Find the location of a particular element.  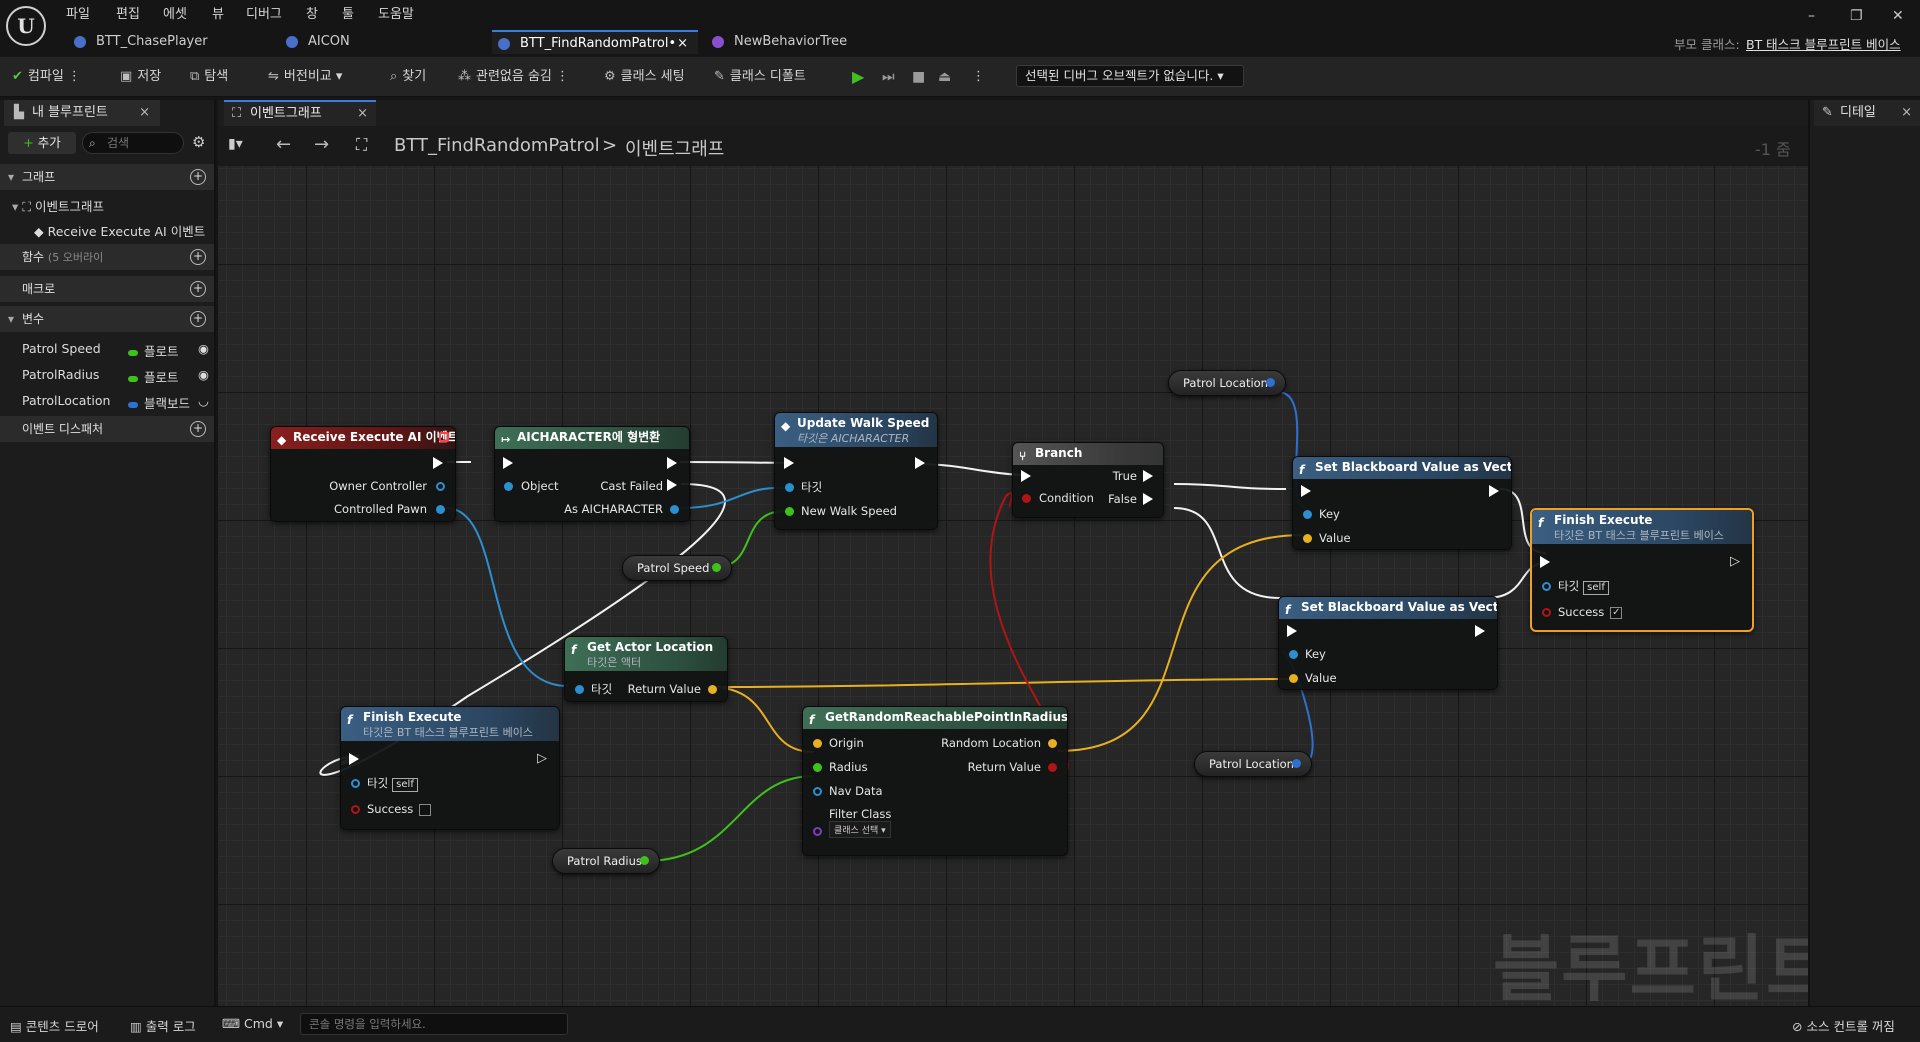

cmd-dropdown: ⌨ Cmd ▾ is located at coordinates (252, 1023).